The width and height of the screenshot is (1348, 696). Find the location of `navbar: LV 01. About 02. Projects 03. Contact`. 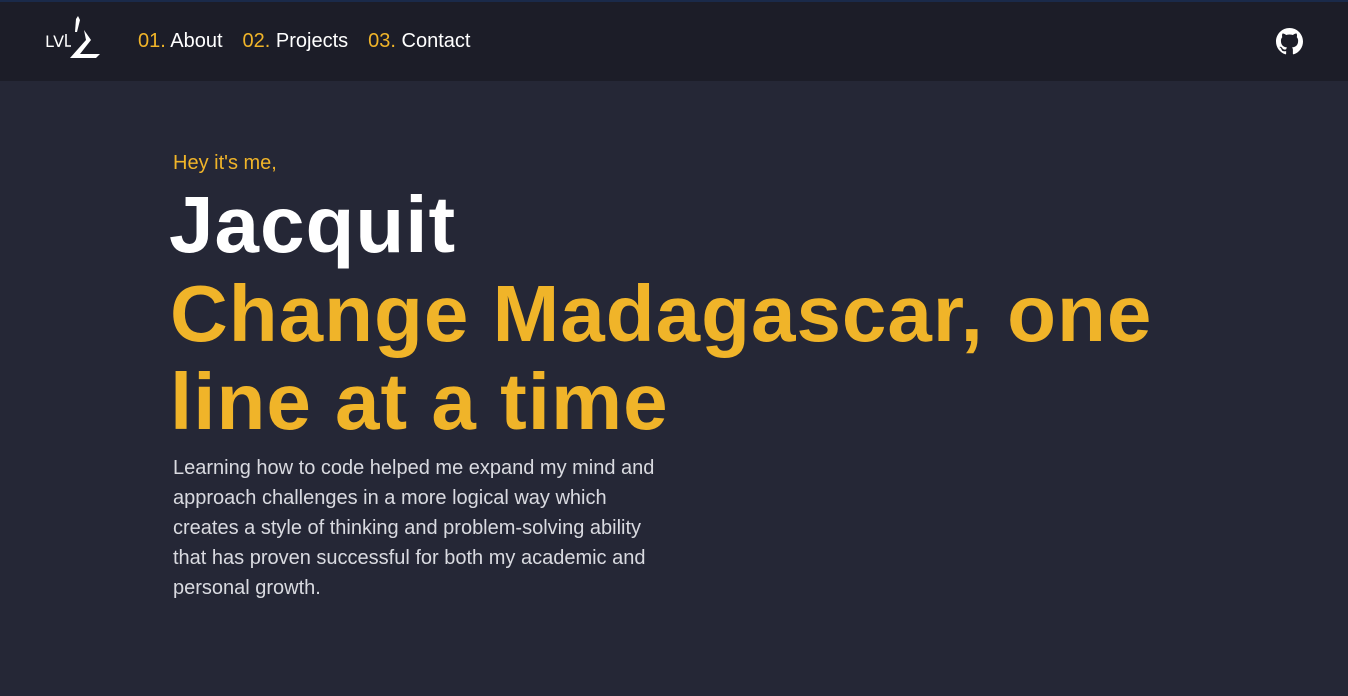

navbar: LV 01. About 02. Projects 03. Contact is located at coordinates (674, 40).